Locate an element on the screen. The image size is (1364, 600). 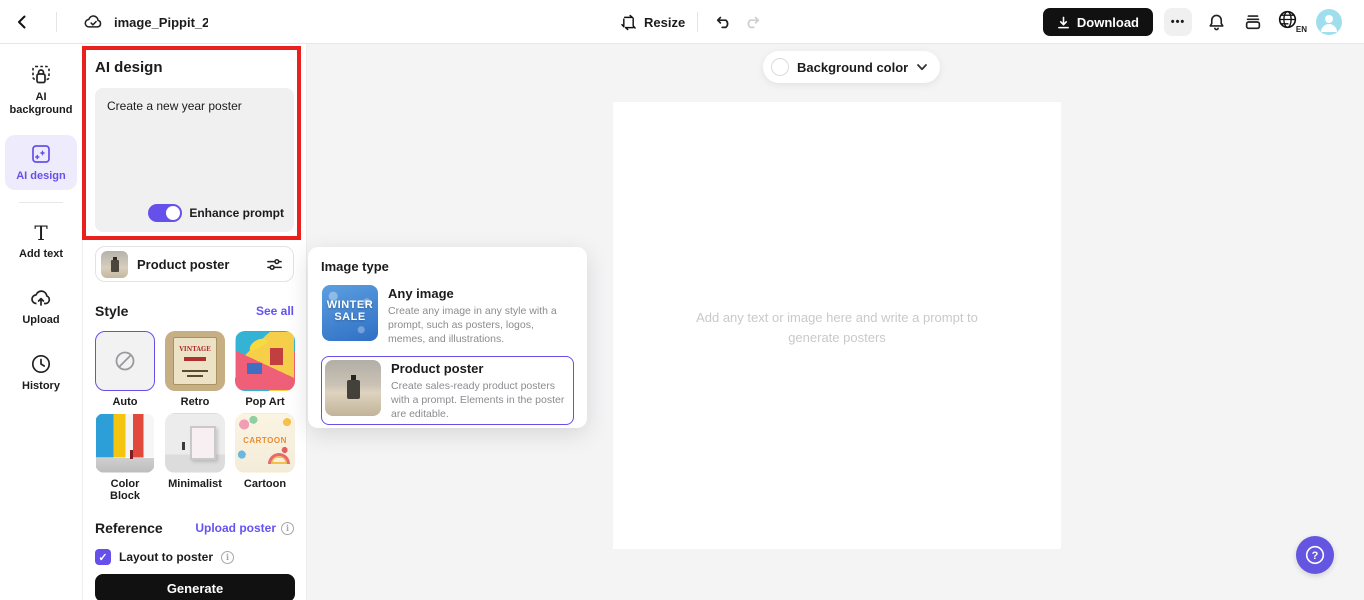
panel-title: AI design is located at coordinates (129, 67).